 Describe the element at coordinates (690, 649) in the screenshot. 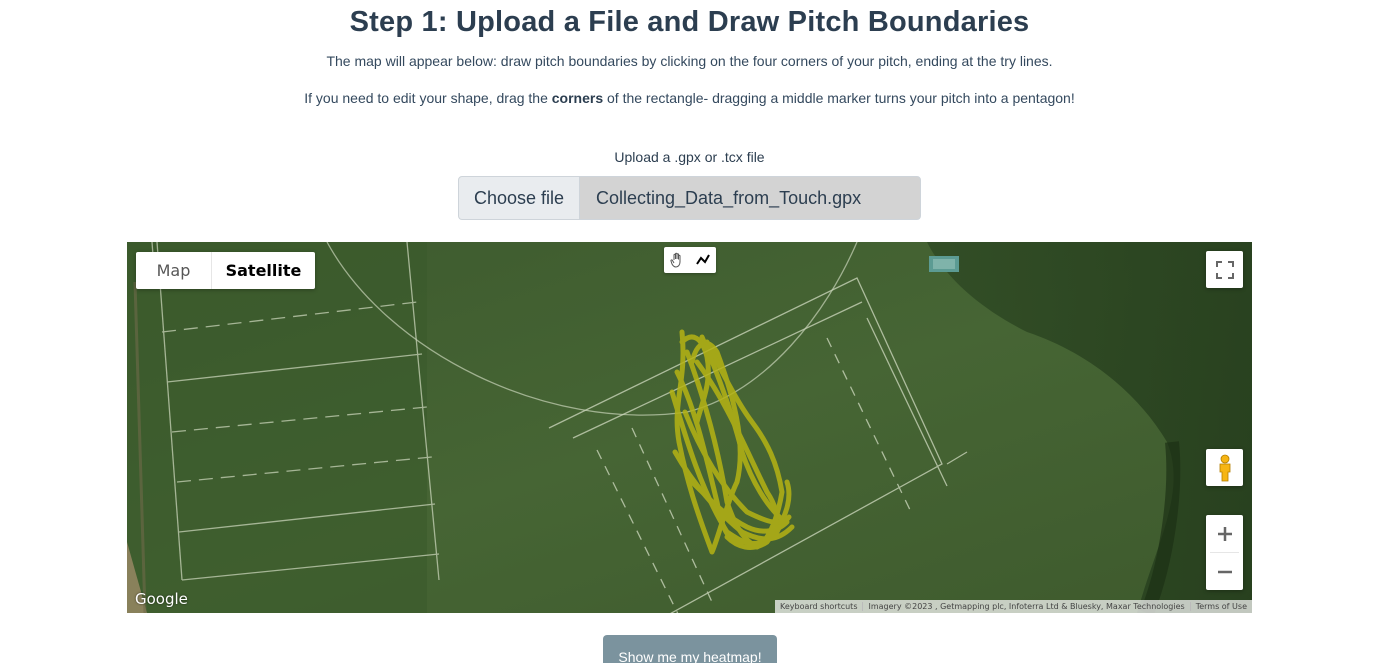

I see `show-heatmap-button: Show me my heatmap!` at that location.